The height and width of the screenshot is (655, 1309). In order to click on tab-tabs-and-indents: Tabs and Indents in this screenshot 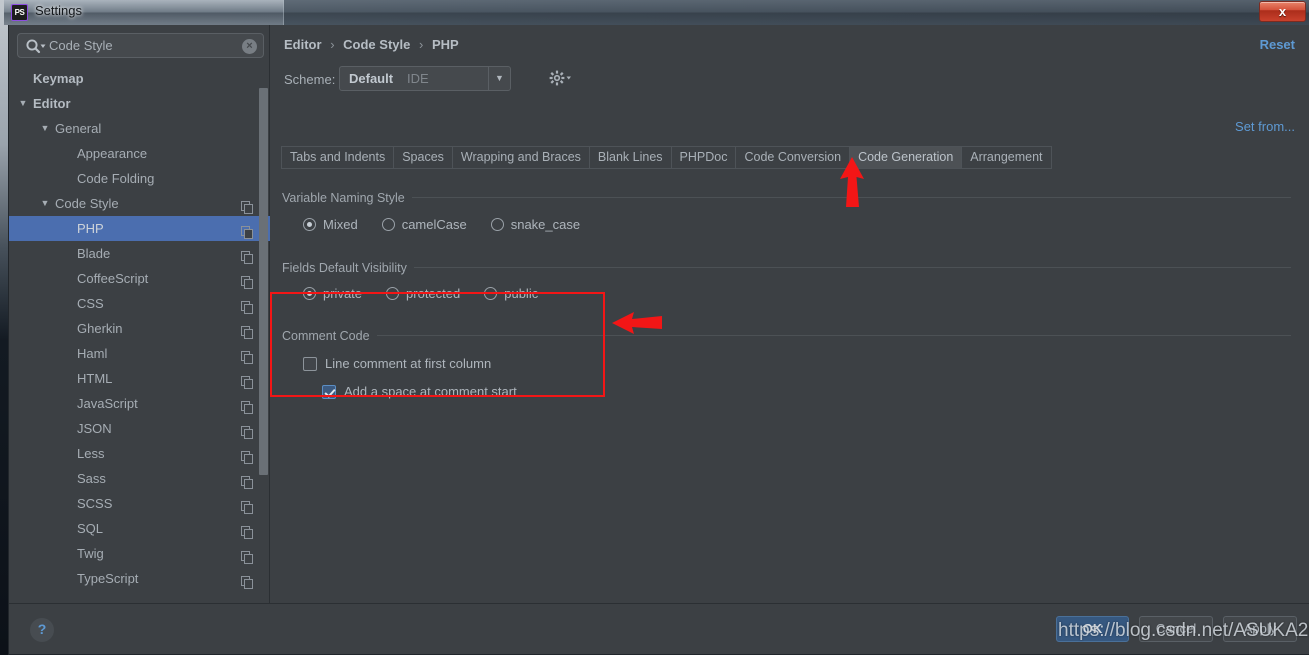, I will do `click(338, 157)`.